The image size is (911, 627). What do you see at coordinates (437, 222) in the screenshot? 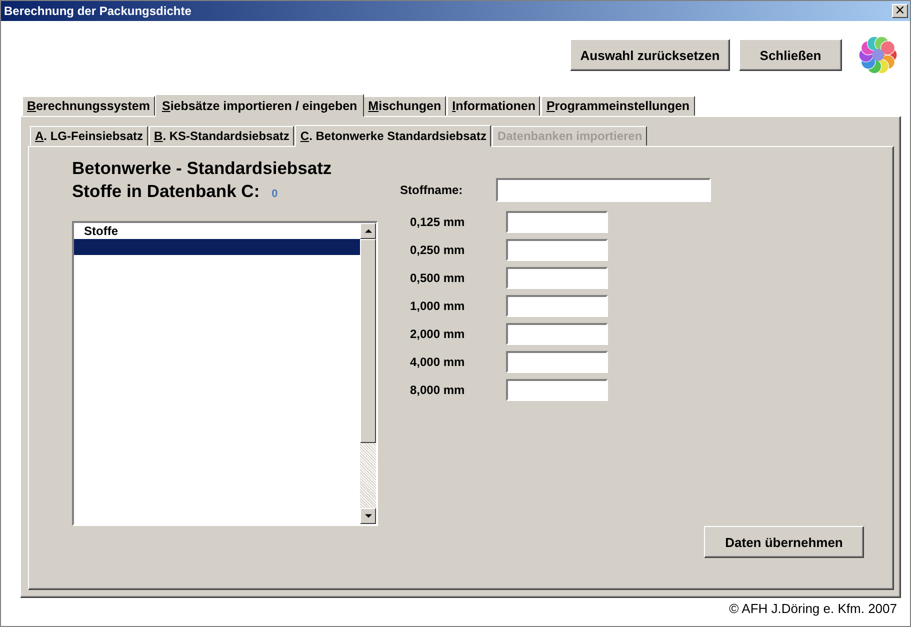
I see `field-label: 0,125 mm` at bounding box center [437, 222].